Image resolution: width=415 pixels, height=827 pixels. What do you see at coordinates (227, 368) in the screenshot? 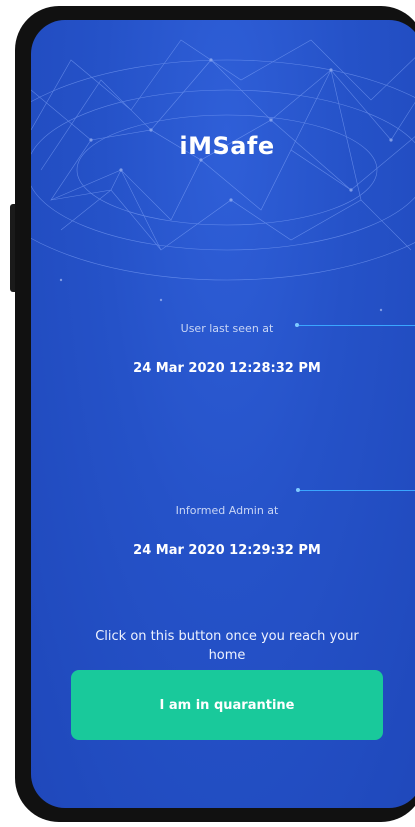
I see `last-seen-timestamp: 24 Mar 2020 12:28:32 PM` at bounding box center [227, 368].